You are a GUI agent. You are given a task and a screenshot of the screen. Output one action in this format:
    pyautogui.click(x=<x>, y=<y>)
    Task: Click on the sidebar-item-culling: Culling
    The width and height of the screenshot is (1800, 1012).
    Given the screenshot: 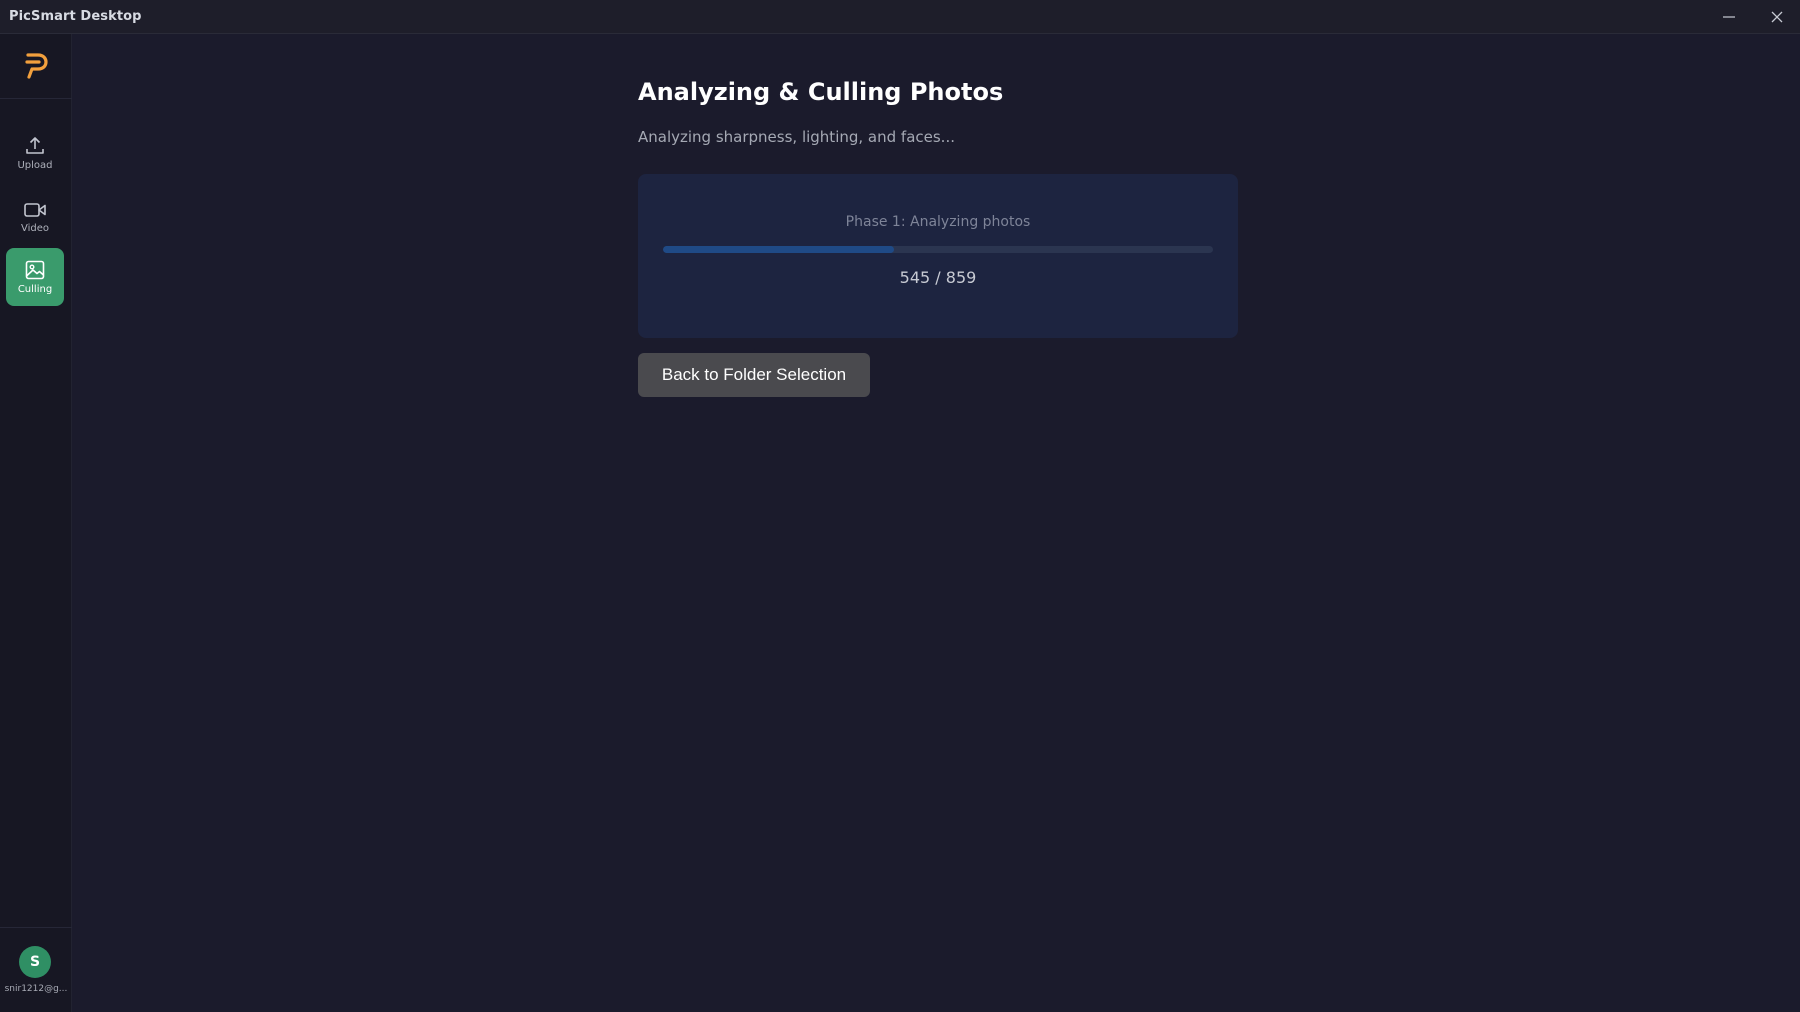 What is the action you would take?
    pyautogui.click(x=35, y=277)
    